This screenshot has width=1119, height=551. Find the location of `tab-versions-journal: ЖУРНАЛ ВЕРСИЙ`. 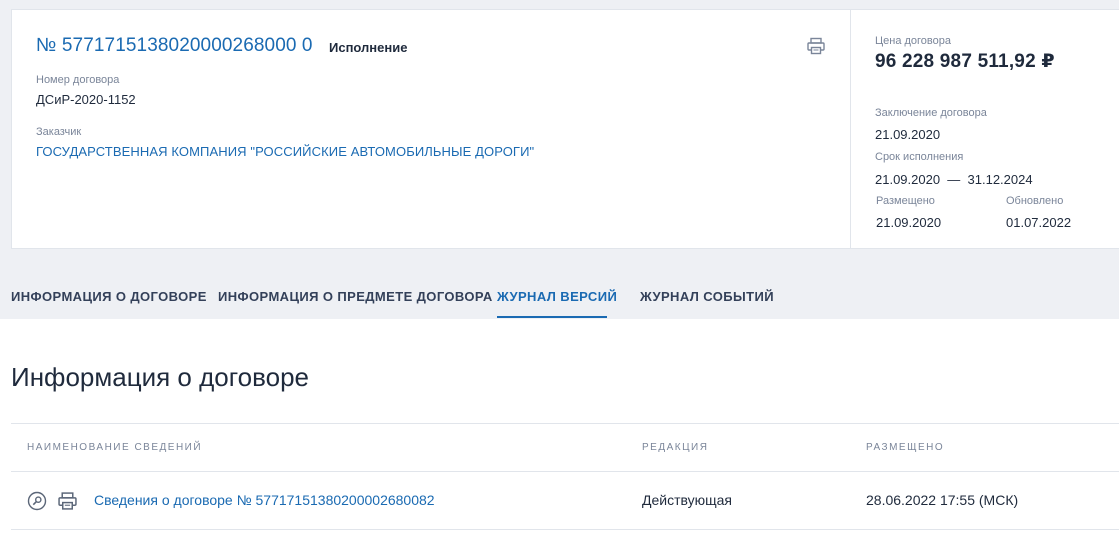

tab-versions-journal: ЖУРНАЛ ВЕРСИЙ is located at coordinates (557, 296).